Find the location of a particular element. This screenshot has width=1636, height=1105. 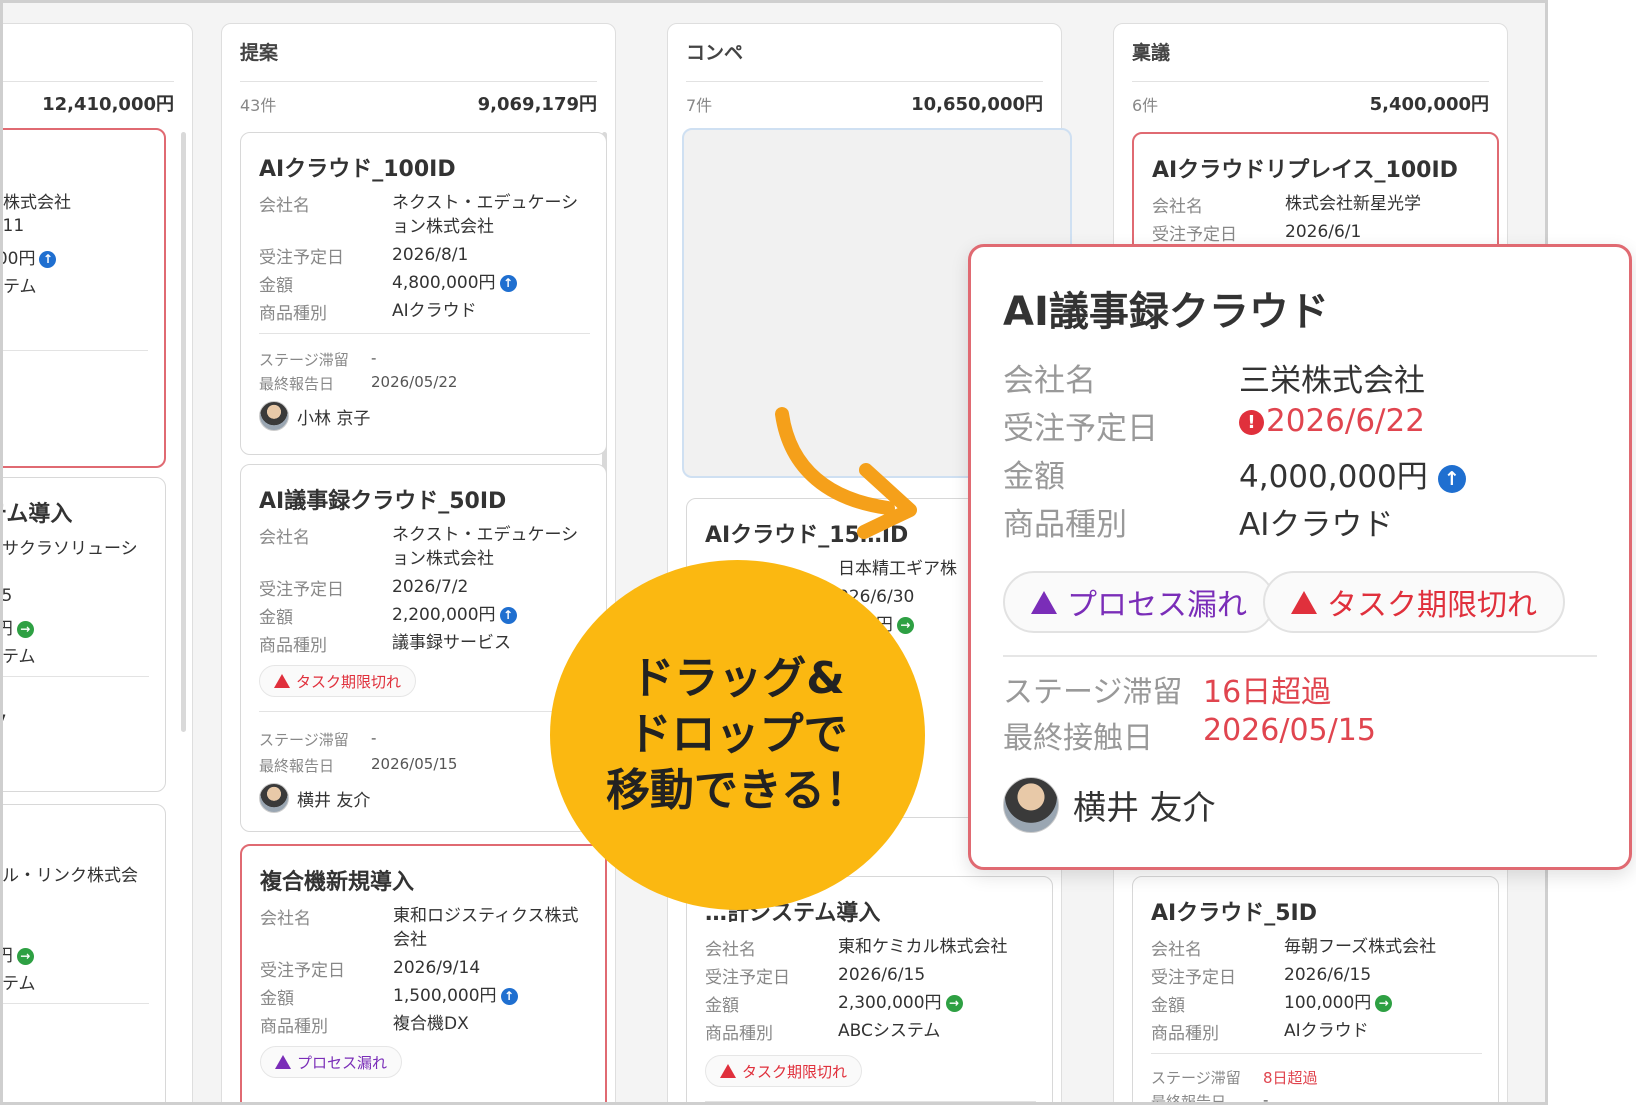

column-amount: 12,410,000円 is located at coordinates (108, 104).